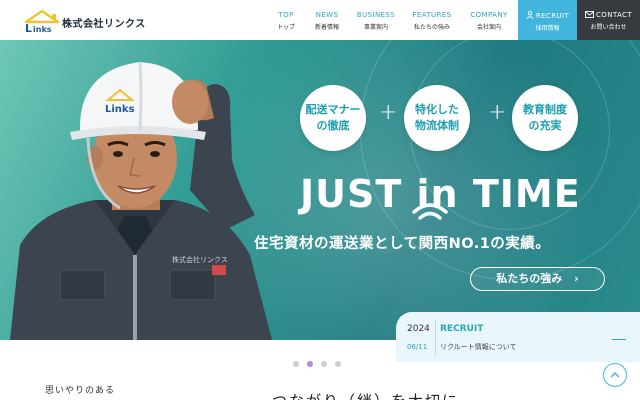 The height and width of the screenshot is (400, 640). I want to click on mail-icon, so click(589, 14).